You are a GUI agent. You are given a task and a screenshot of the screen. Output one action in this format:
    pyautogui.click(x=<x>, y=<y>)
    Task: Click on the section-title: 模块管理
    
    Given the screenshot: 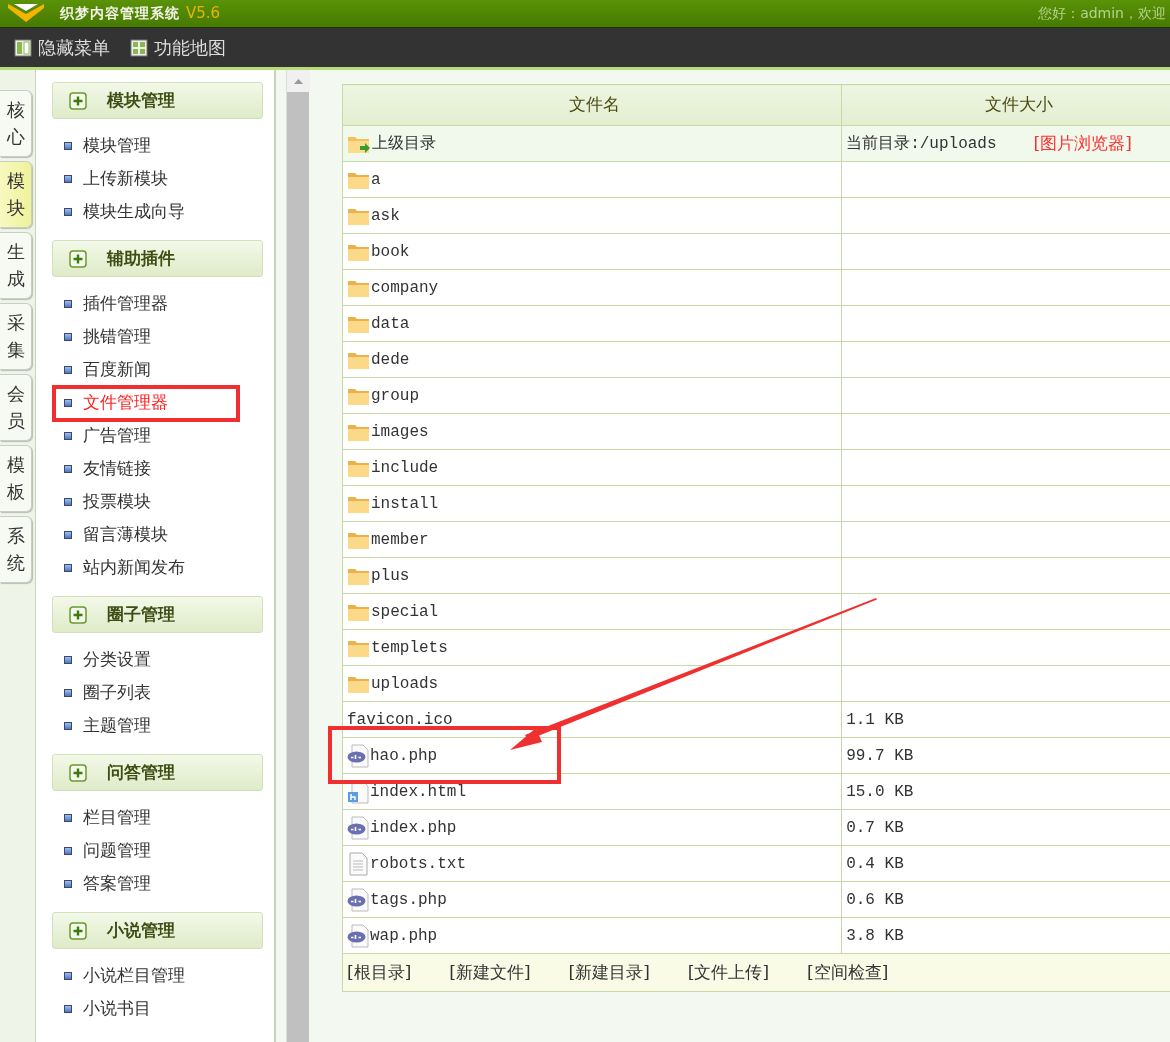 What is the action you would take?
    pyautogui.click(x=141, y=100)
    